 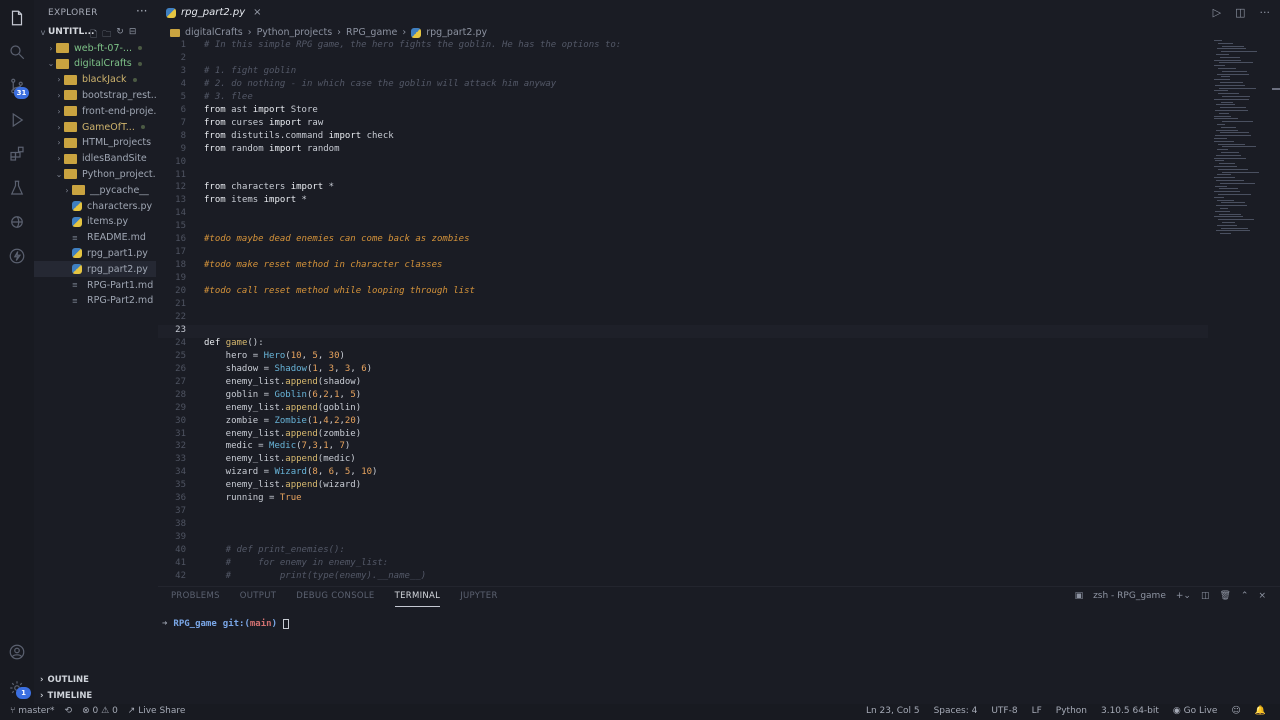 I want to click on code-line: 25 hero = Hero(10, 5, 30), so click(x=683, y=357).